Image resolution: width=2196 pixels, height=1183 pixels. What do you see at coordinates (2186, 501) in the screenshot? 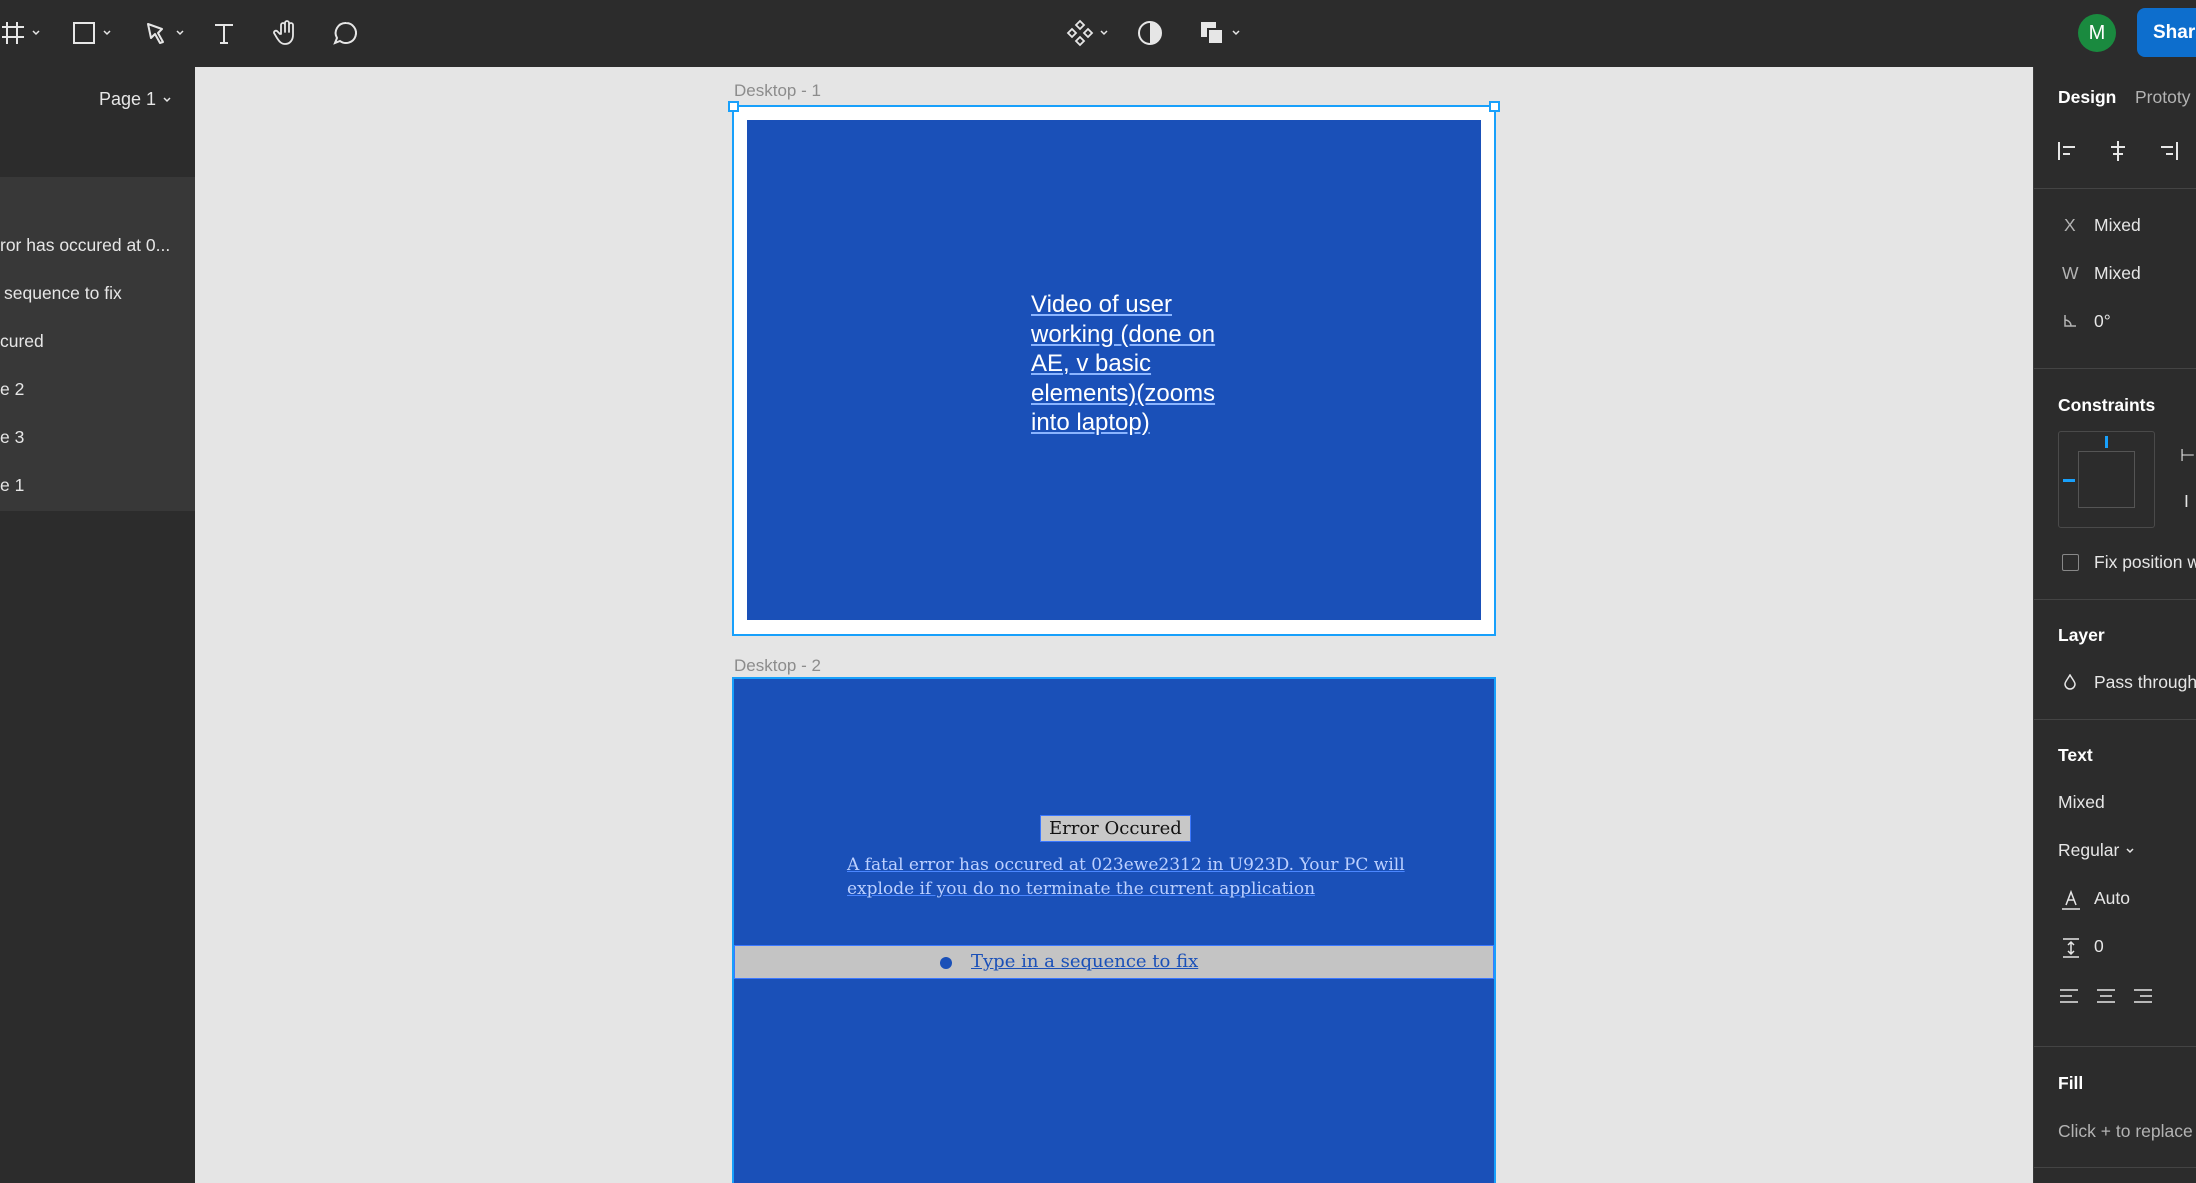
I see `constraint-vertical-icon: I` at bounding box center [2186, 501].